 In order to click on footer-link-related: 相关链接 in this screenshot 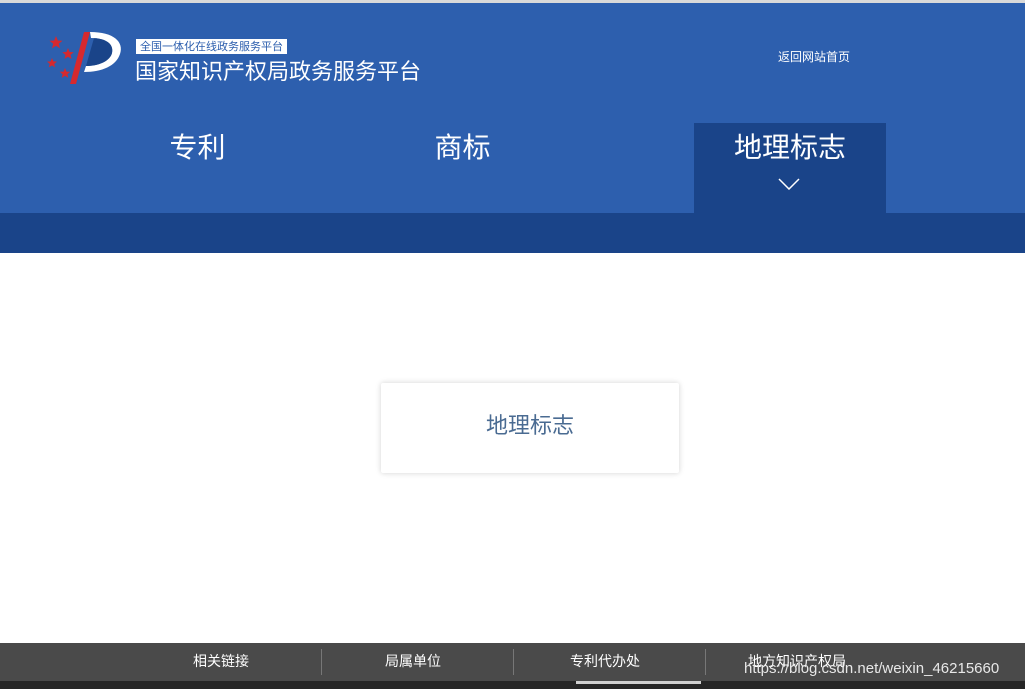, I will do `click(221, 662)`.